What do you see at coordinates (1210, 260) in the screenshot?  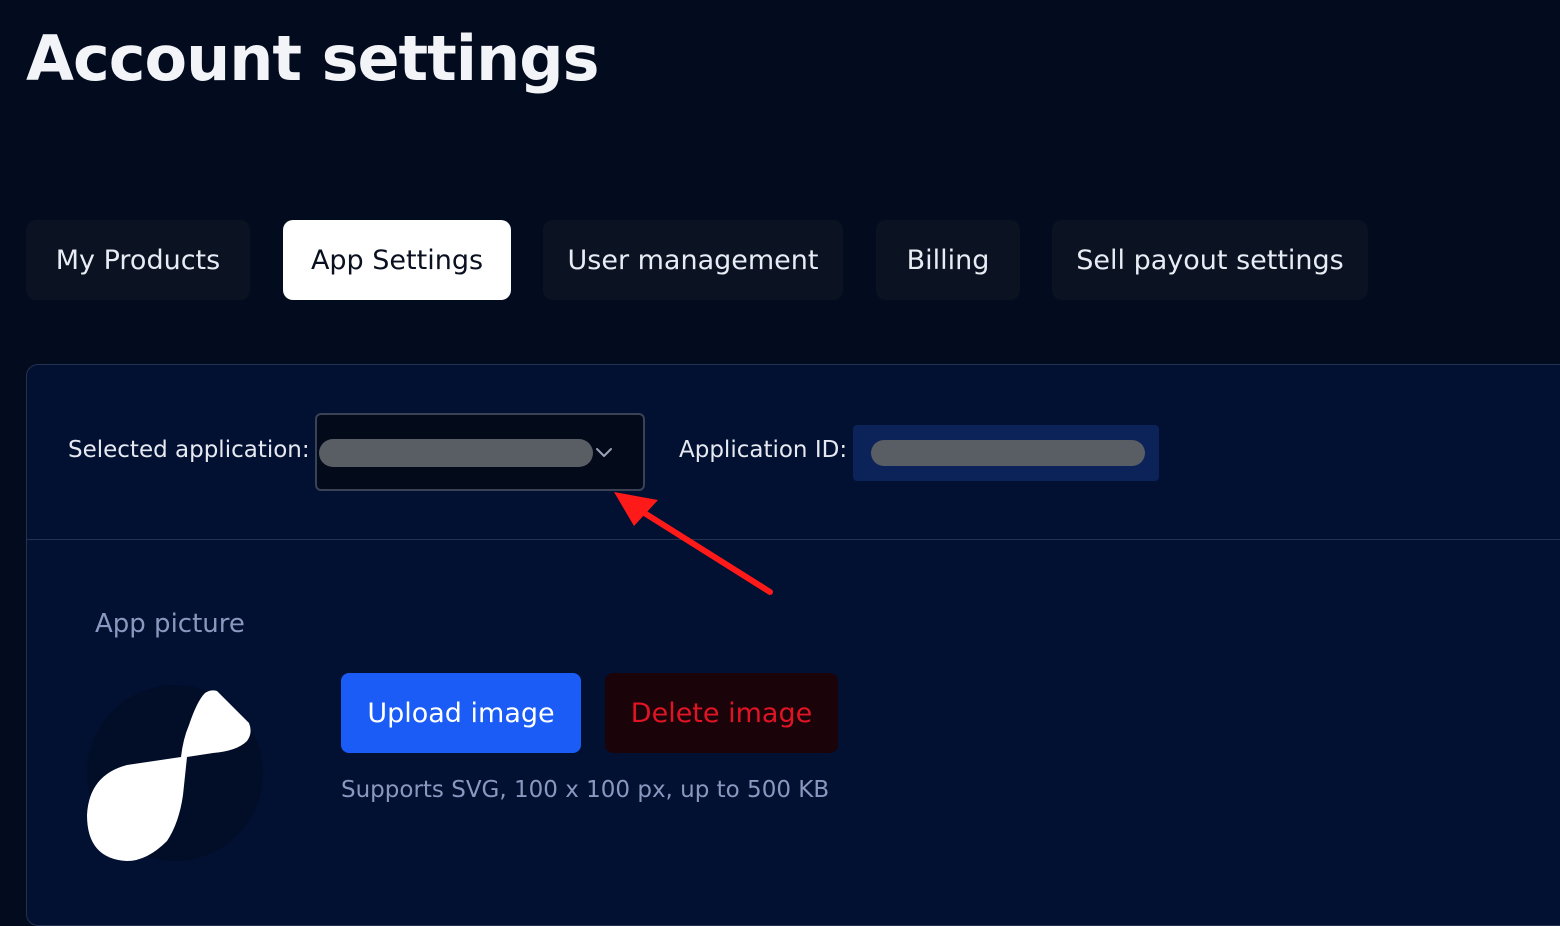 I see `tab-sell-payout-settings: Sell payout settings` at bounding box center [1210, 260].